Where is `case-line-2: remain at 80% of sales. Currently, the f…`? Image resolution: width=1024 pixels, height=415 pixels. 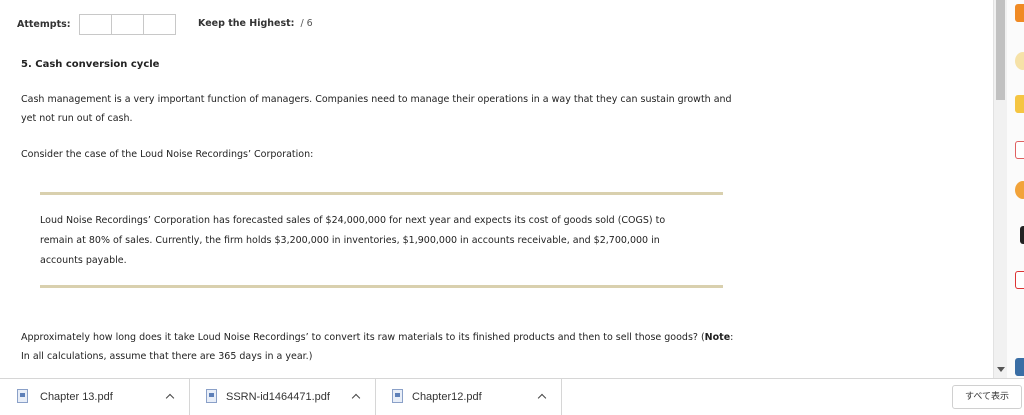
case-line-2: remain at 80% of sales. Currently, the f… is located at coordinates (350, 240).